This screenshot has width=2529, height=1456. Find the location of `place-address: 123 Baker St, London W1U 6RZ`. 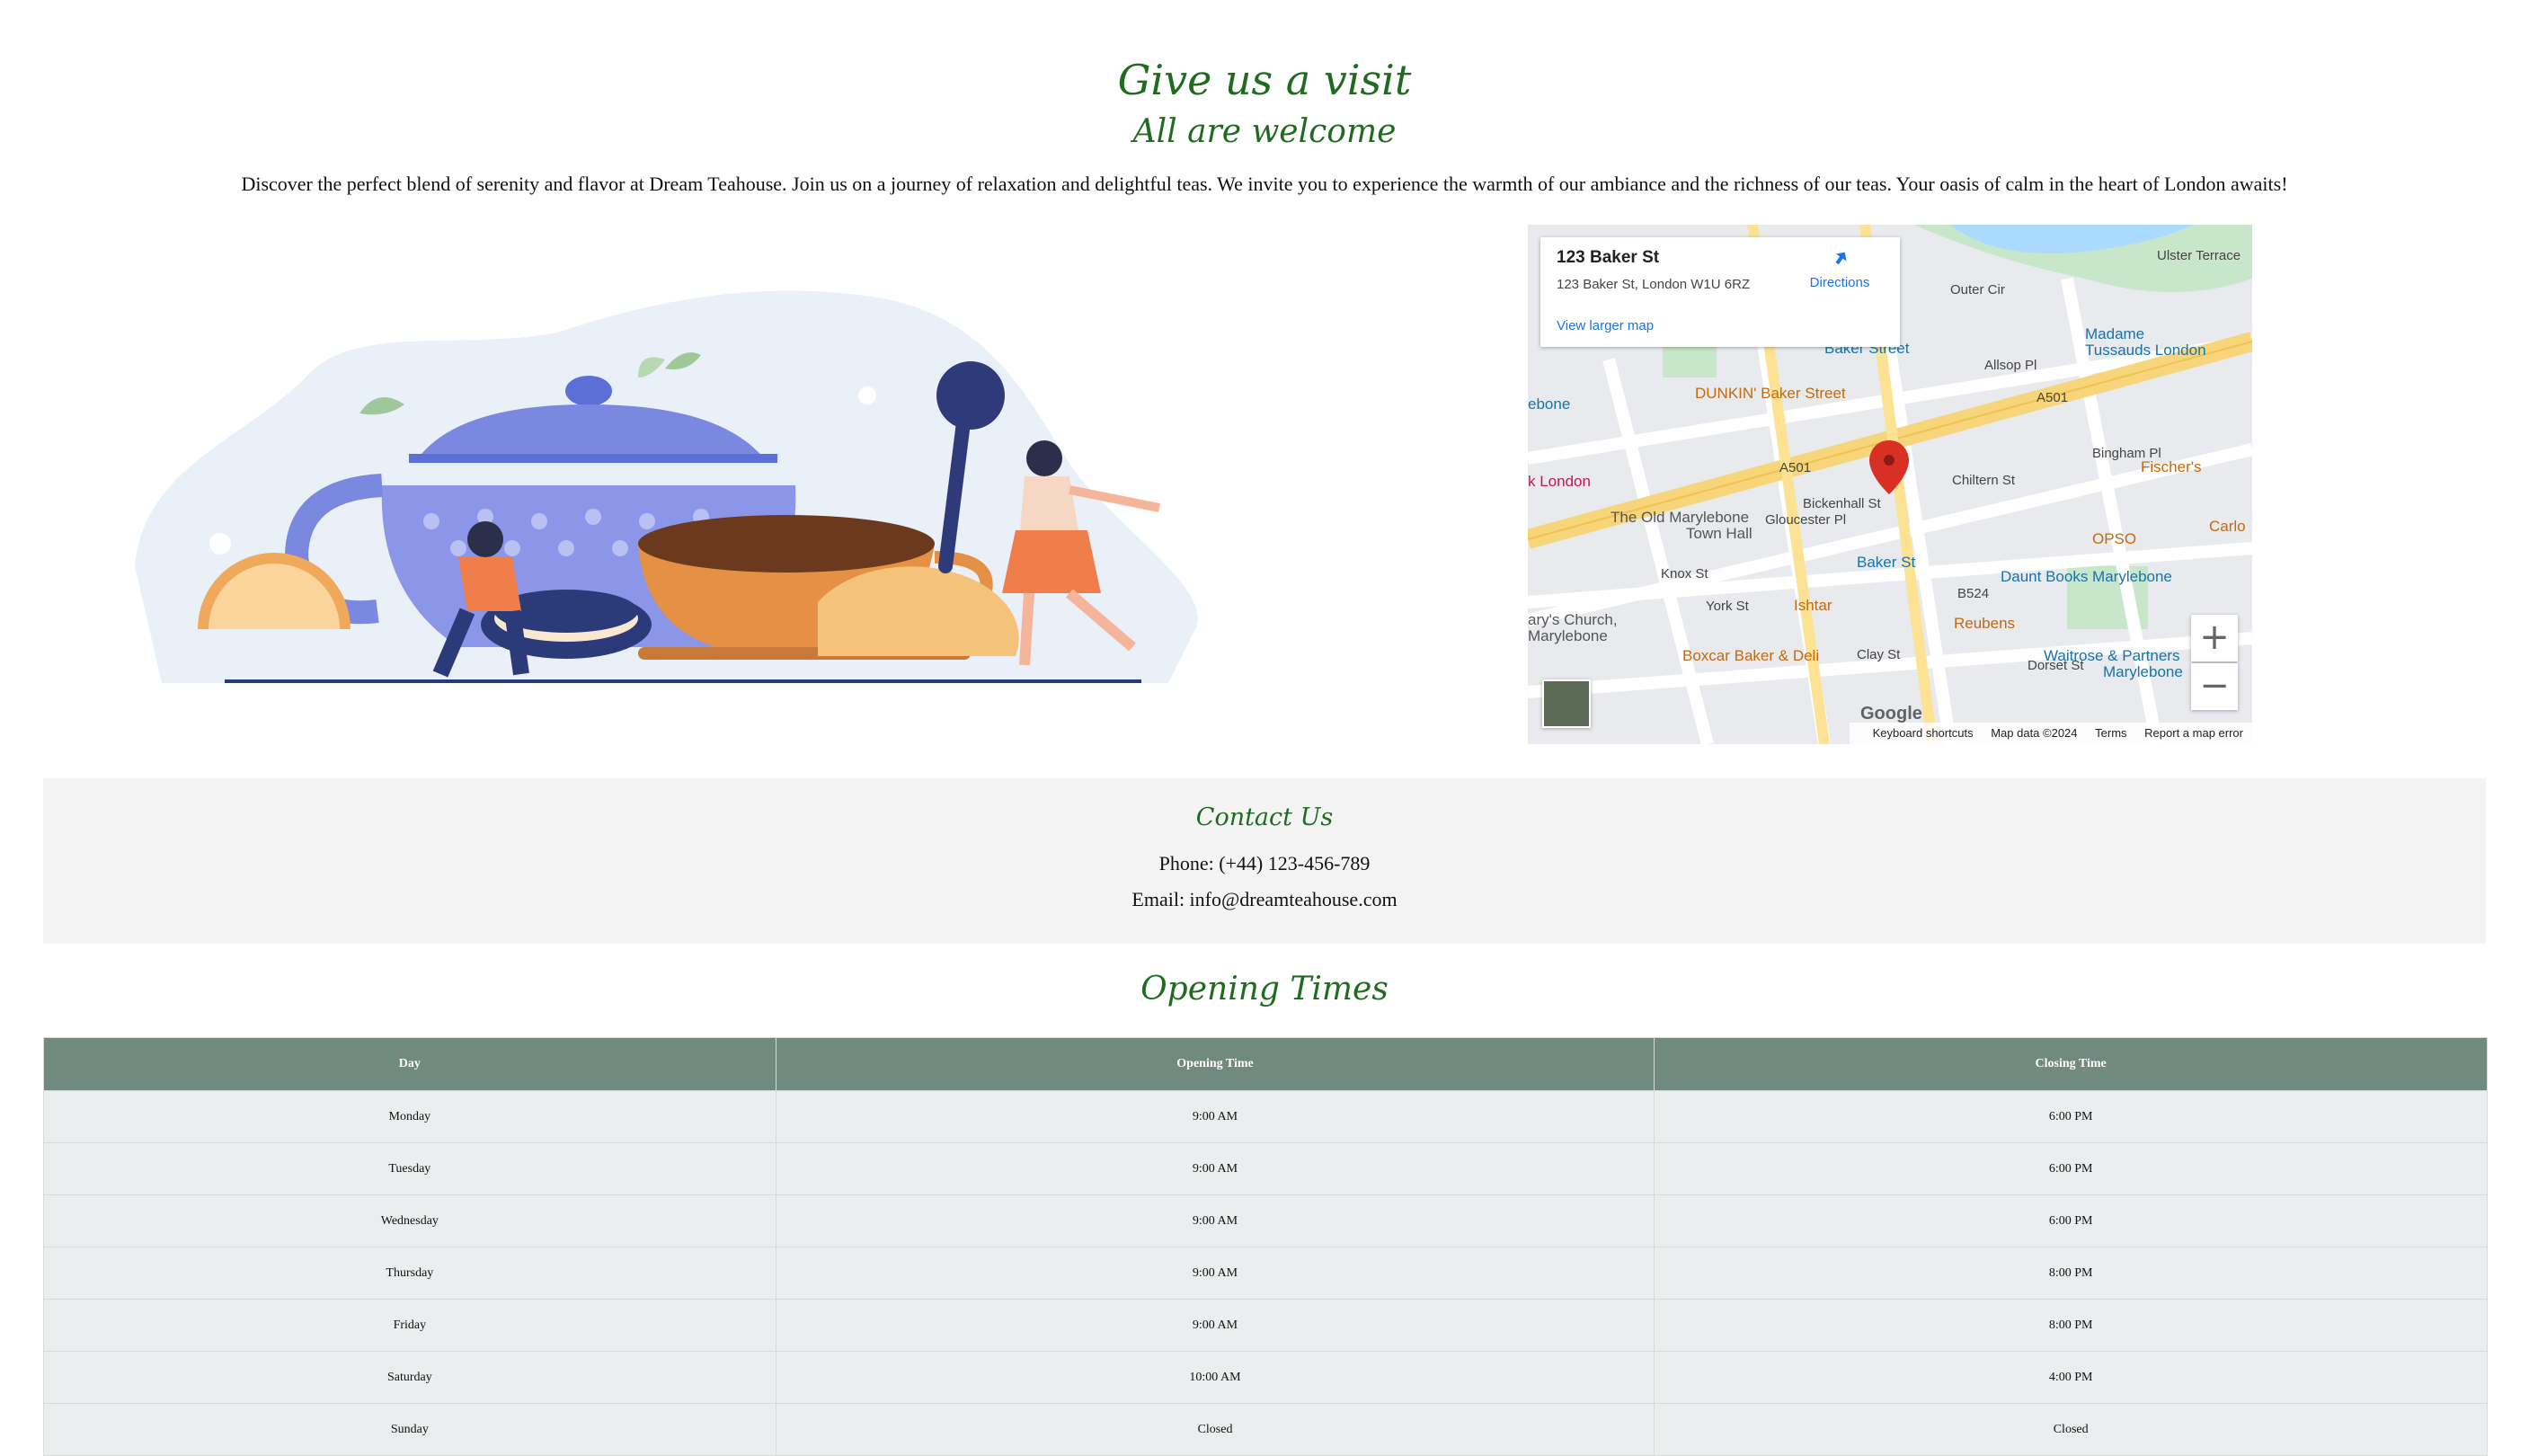

place-address: 123 Baker St, London W1U 6RZ is located at coordinates (1654, 285).